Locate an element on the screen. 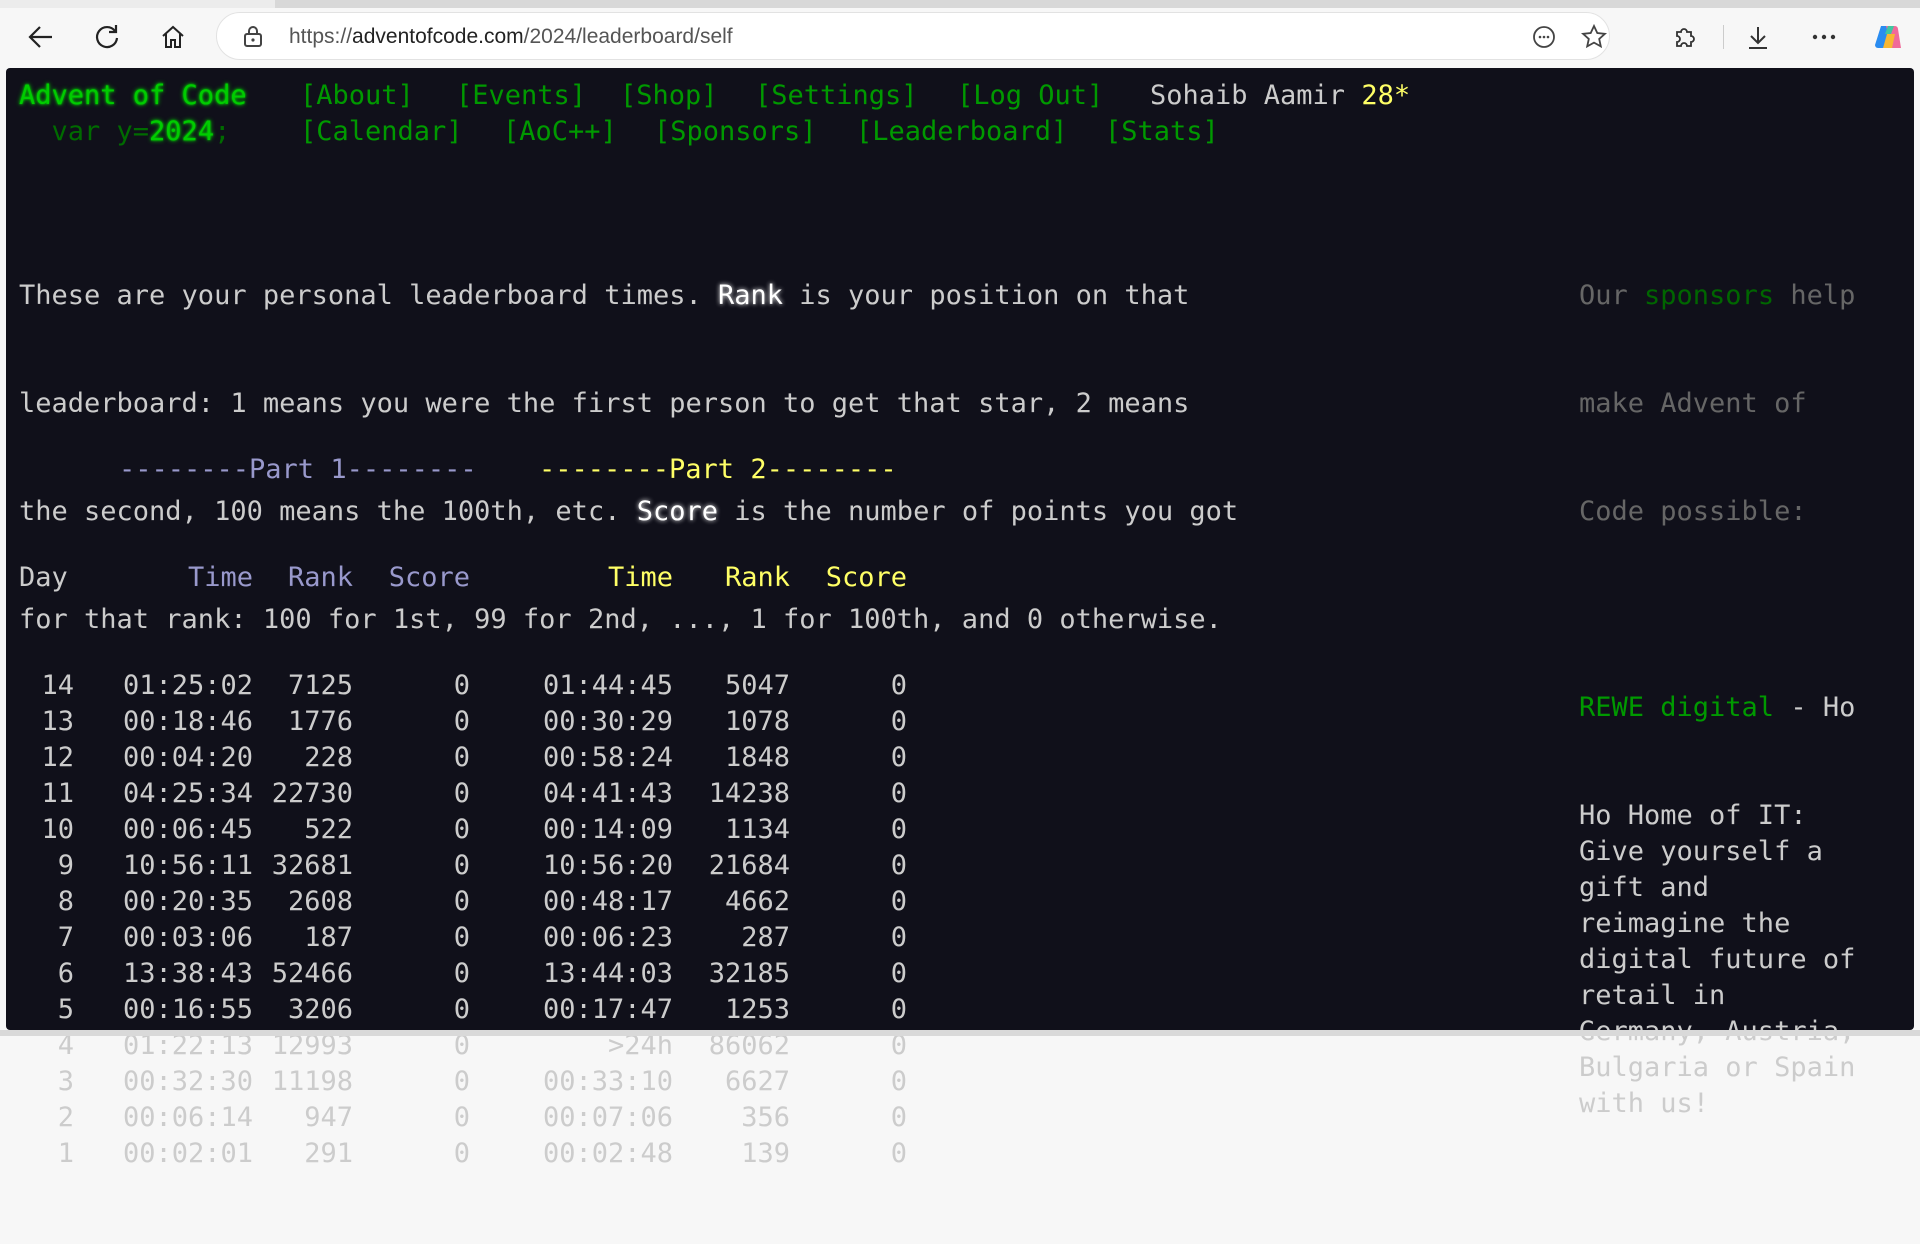 Image resolution: width=1920 pixels, height=1244 pixels. table-row: 8 00:20:35 2608 0 00:48:17 4662 0 is located at coordinates (463, 902).